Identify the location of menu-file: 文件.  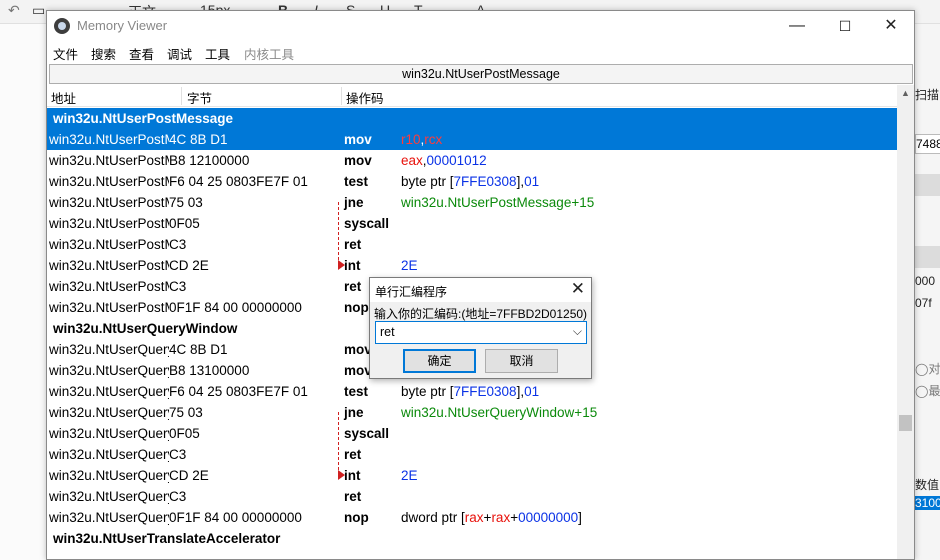
(65, 53).